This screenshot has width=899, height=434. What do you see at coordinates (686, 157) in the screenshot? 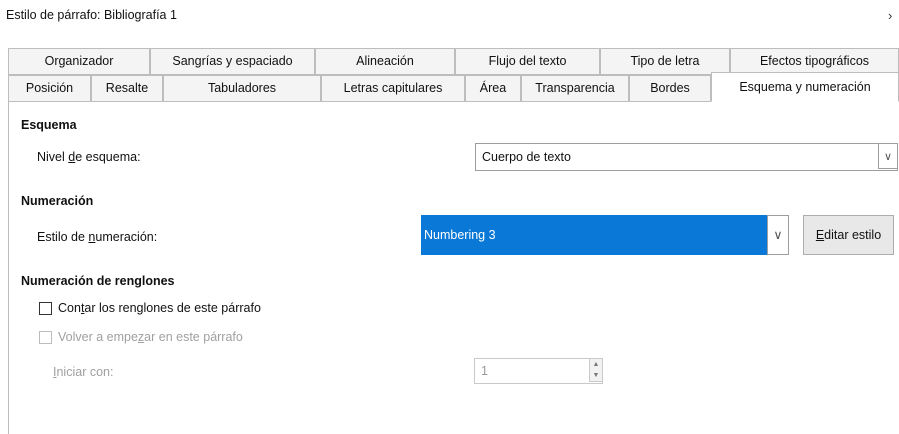
I see `outline-level-dropdown: Cuerpo de texto ∨` at bounding box center [686, 157].